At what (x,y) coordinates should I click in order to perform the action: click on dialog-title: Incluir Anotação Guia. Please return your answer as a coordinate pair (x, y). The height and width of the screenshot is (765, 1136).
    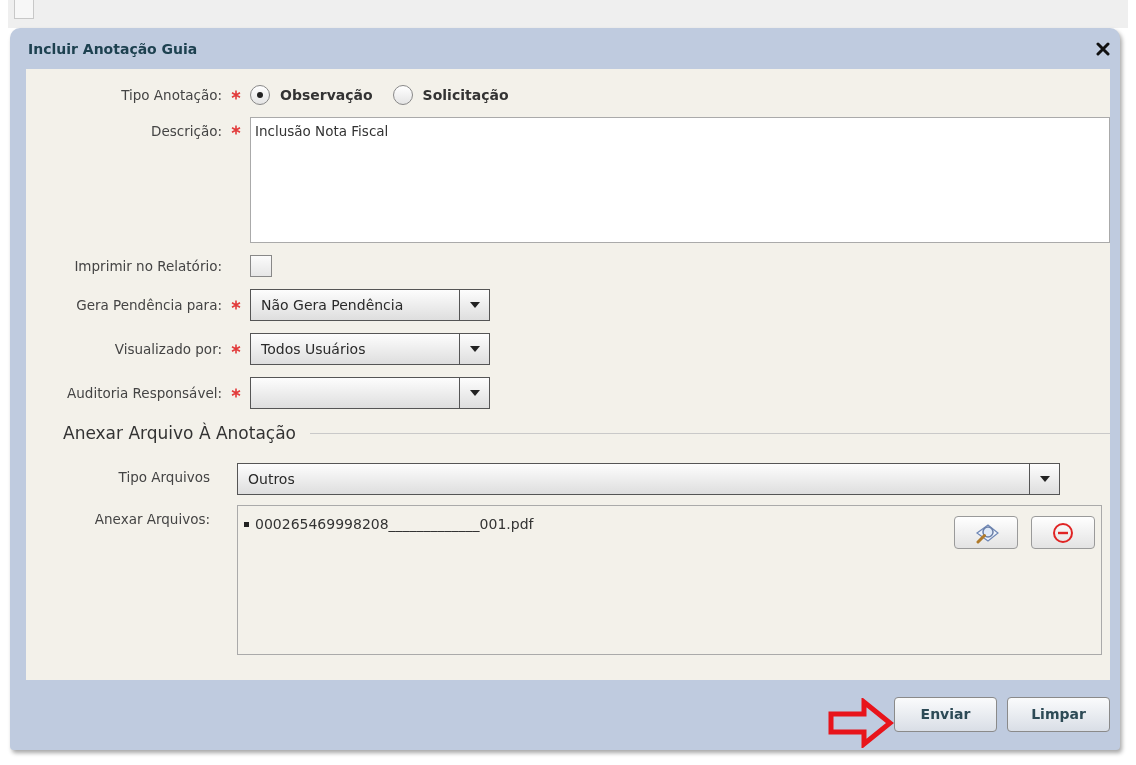
    Looking at the image, I should click on (113, 48).